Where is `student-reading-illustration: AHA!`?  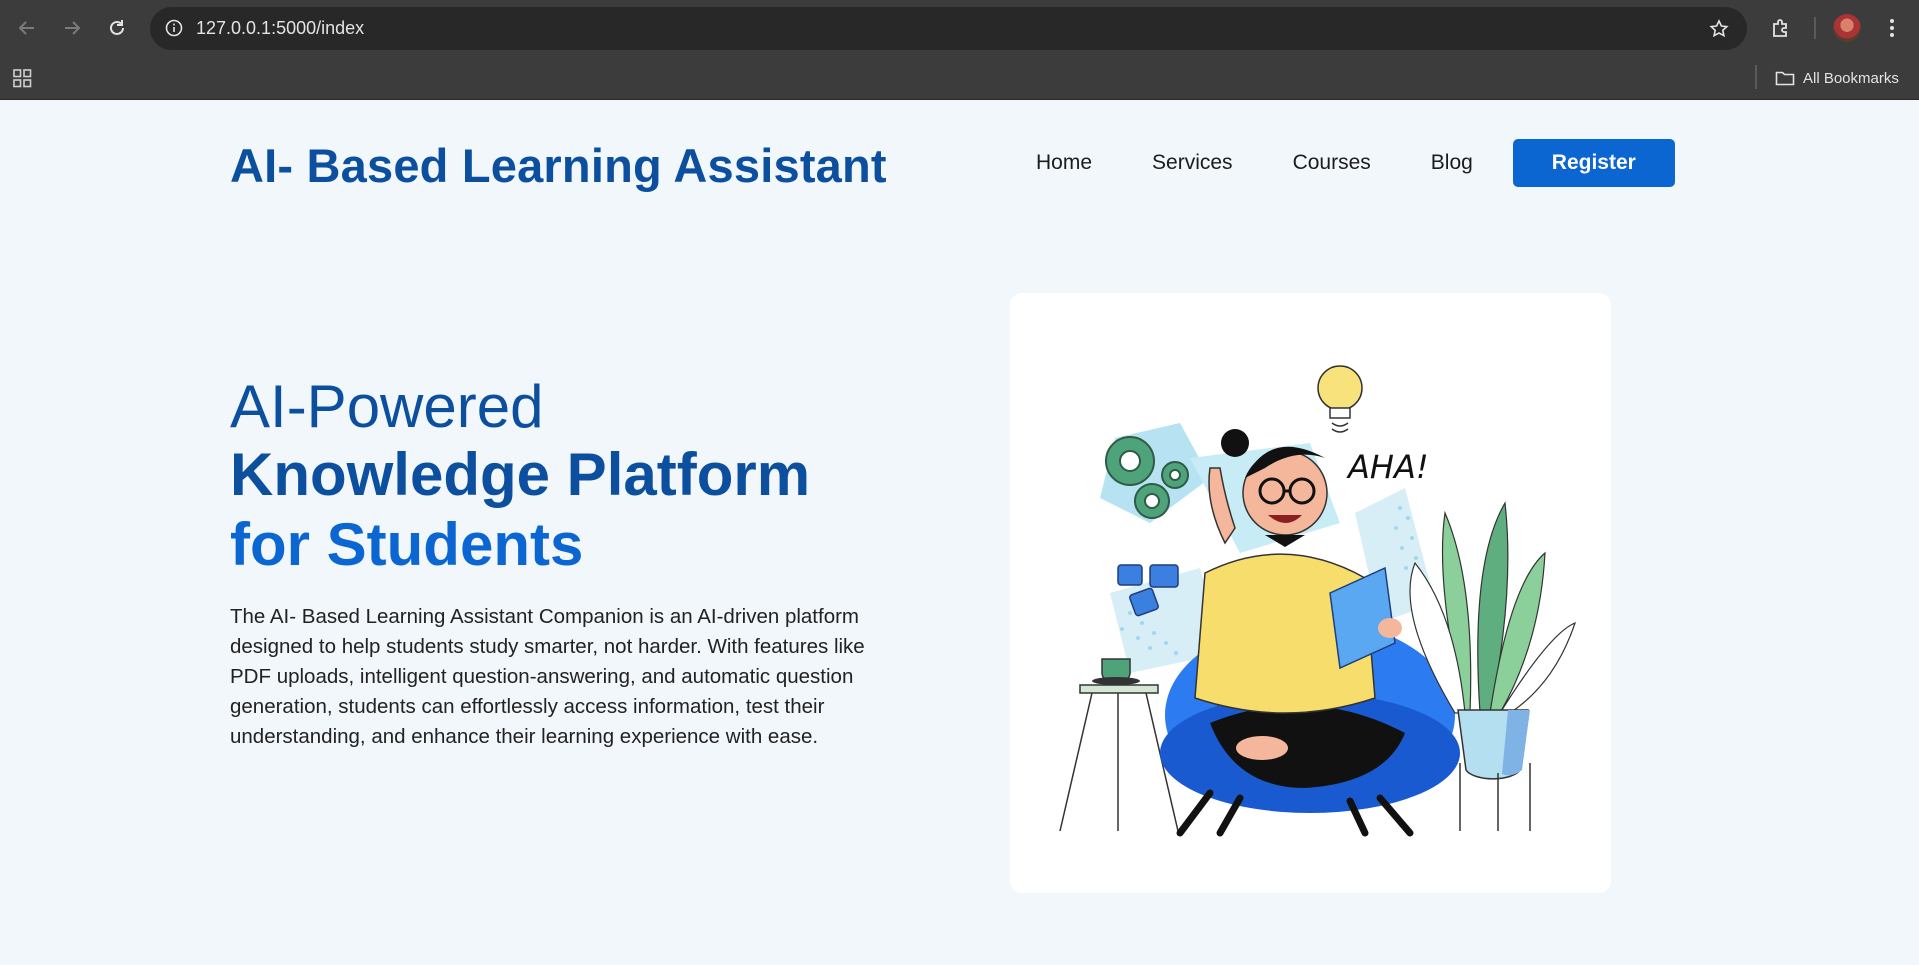
student-reading-illustration: AHA! is located at coordinates (1317, 601).